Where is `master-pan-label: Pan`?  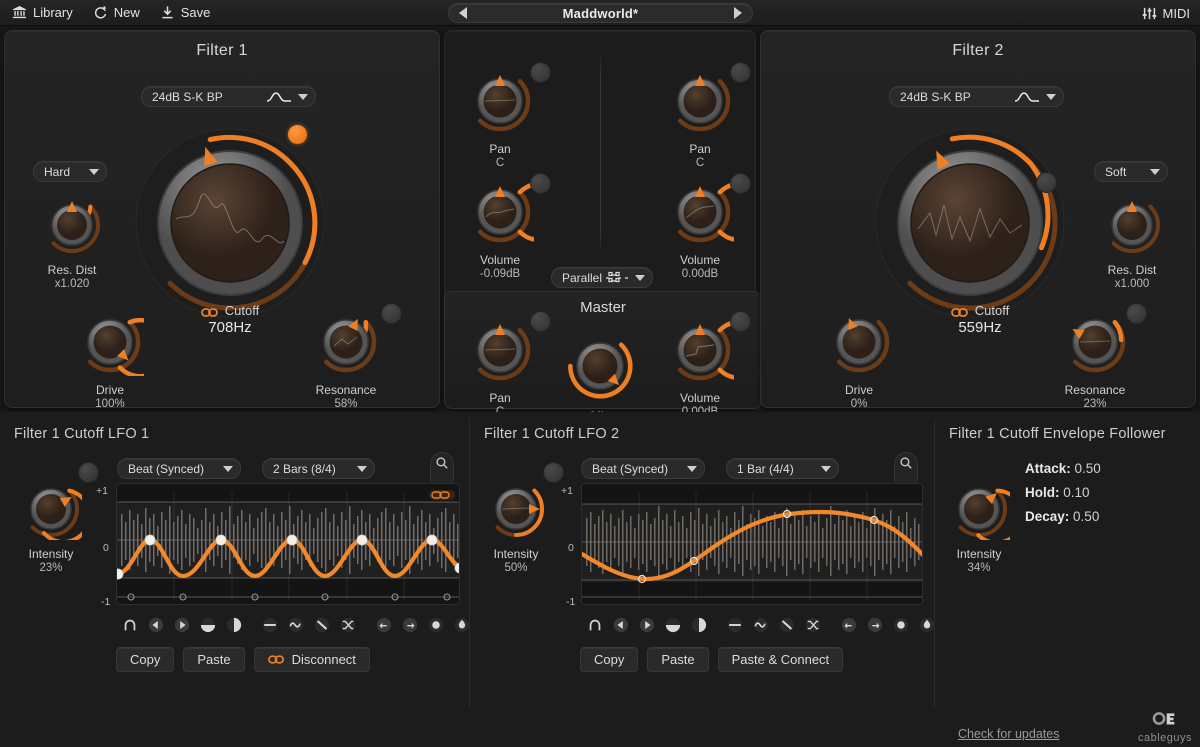 master-pan-label: Pan is located at coordinates (500, 398).